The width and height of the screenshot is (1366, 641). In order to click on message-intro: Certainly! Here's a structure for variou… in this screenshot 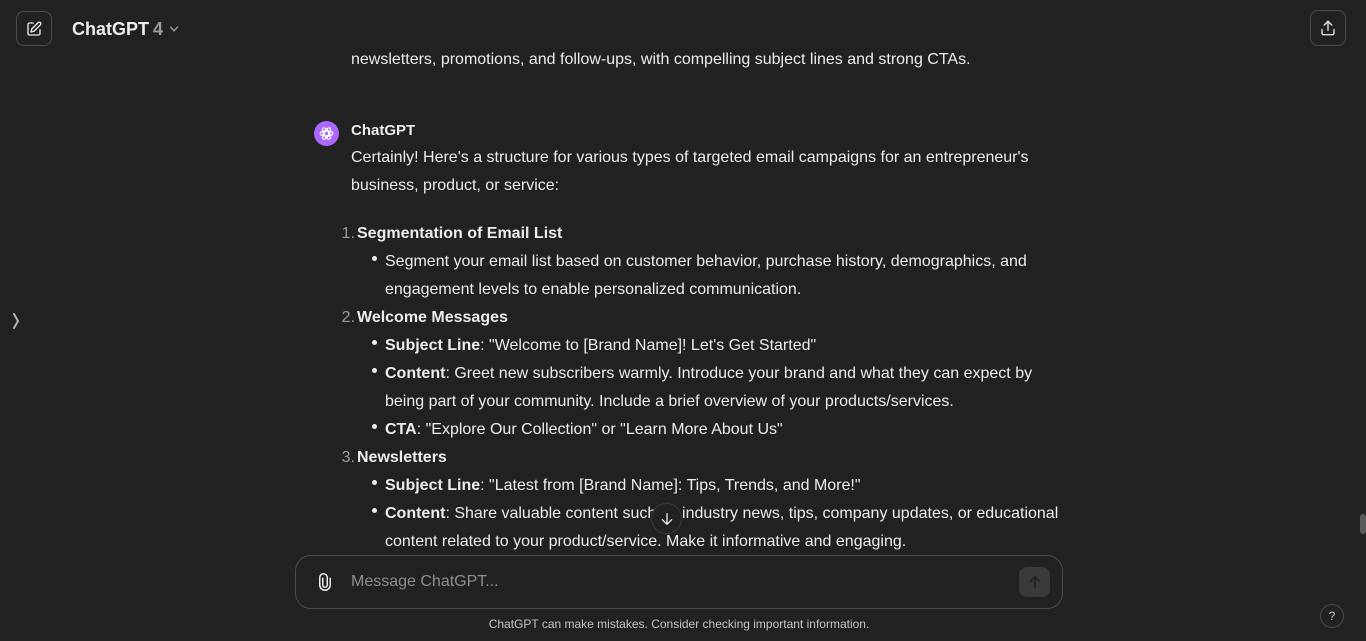, I will do `click(690, 171)`.